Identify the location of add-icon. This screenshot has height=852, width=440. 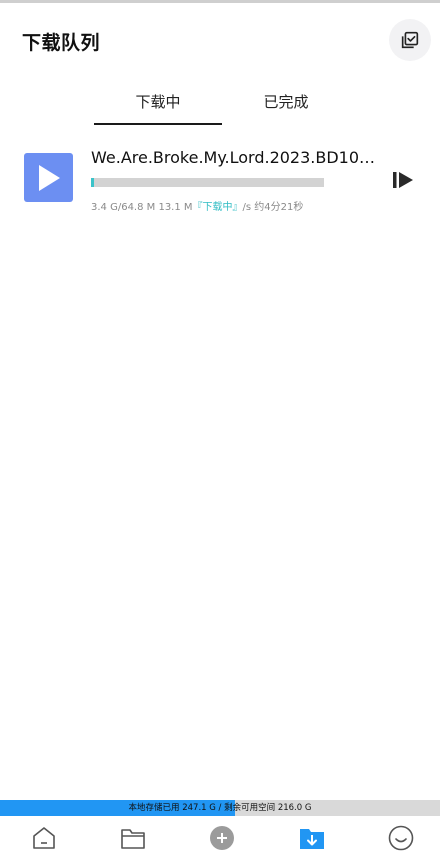
(222, 838).